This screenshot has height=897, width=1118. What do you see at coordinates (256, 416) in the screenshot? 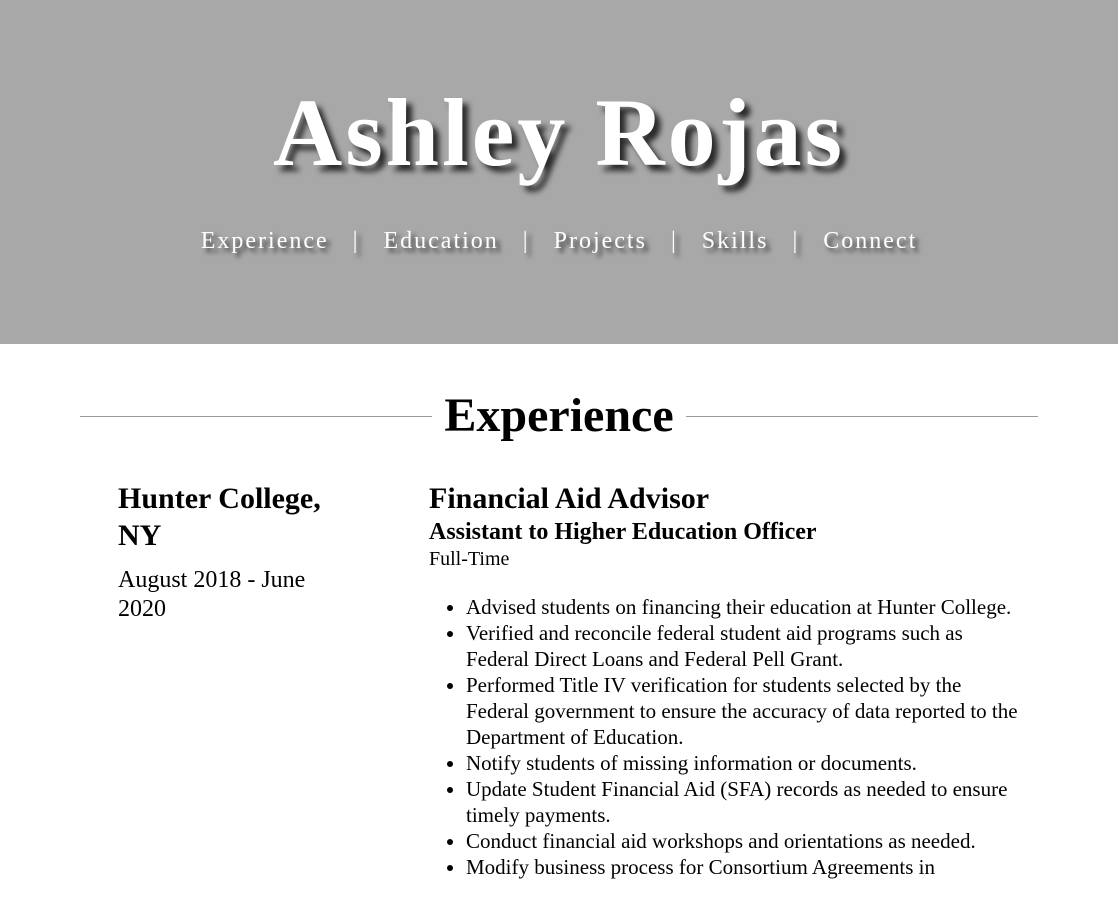
I see `heading-rule-left` at bounding box center [256, 416].